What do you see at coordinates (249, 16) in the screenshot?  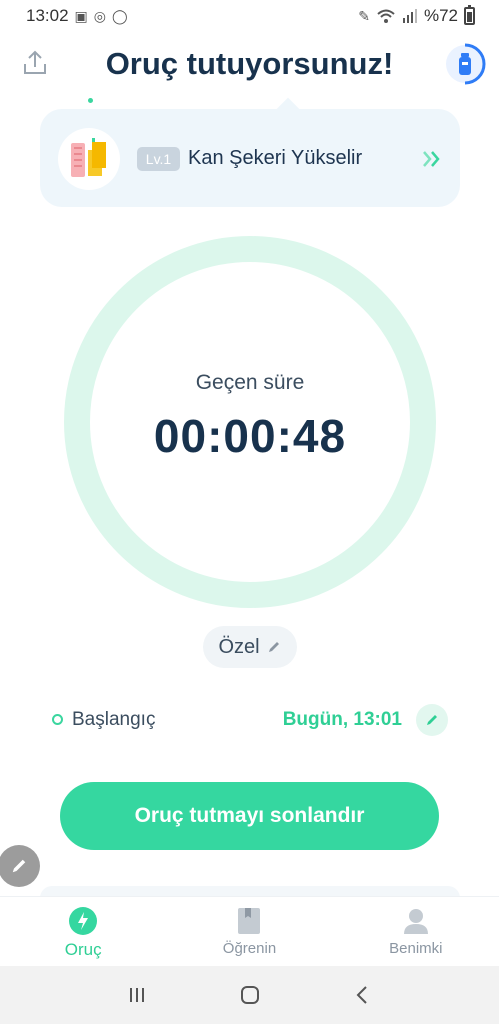 I see `status-bar: 13:02 ▣ ◎ ◯ ✎ %72` at bounding box center [249, 16].